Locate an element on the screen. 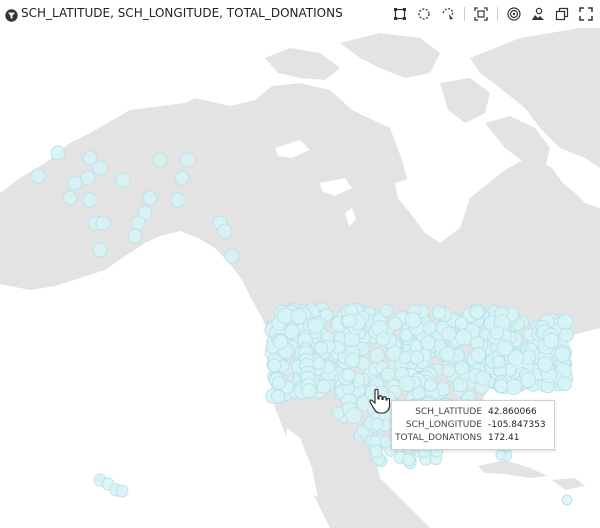 The height and width of the screenshot is (528, 600). zoom-to-fit-icon is located at coordinates (481, 14).